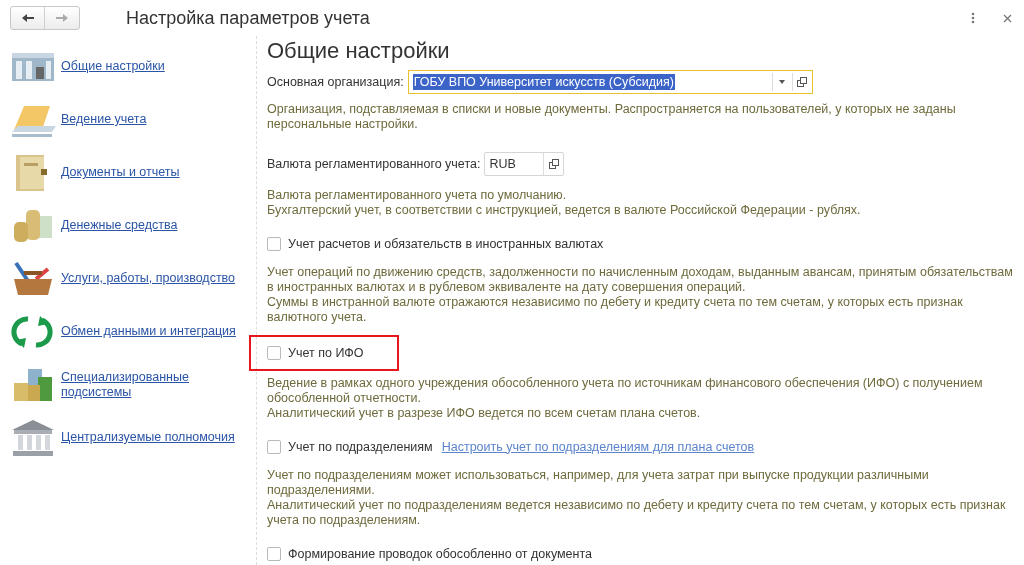 This screenshot has height=565, width=1024. Describe the element at coordinates (440, 554) in the screenshot. I see `checkbox-label: Формирование проводок обособленно от документа` at that location.